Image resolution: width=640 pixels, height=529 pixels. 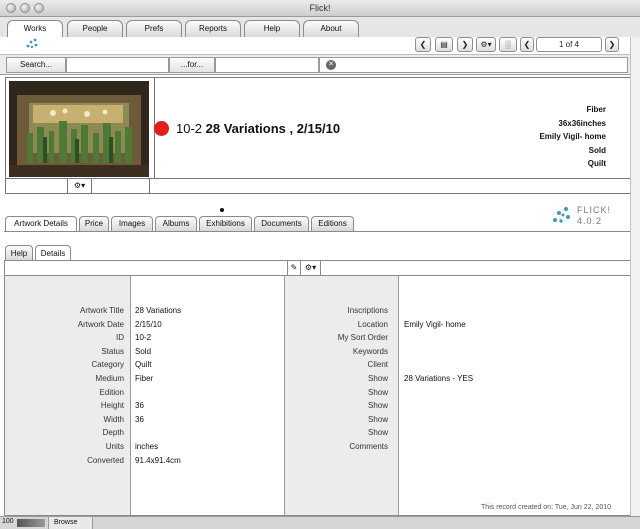 What do you see at coordinates (148, 324) in the screenshot?
I see `left-field-value: 2/15/10` at bounding box center [148, 324].